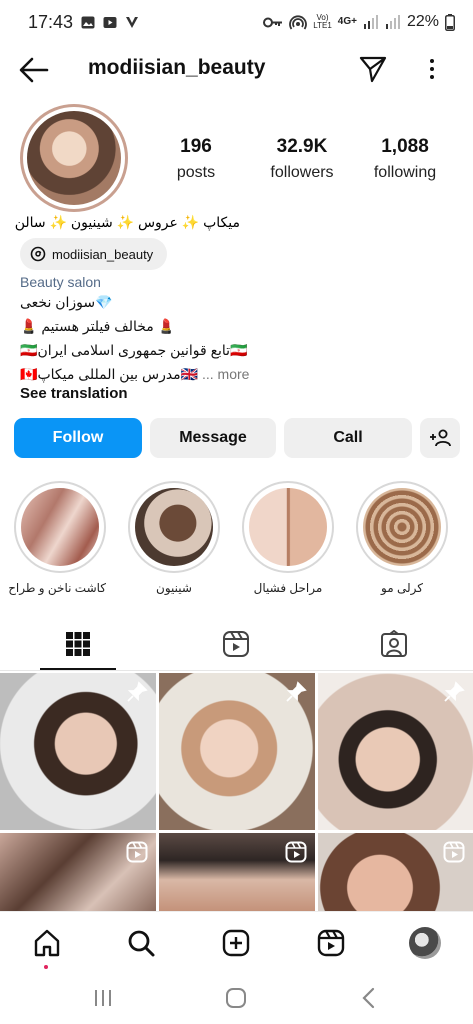 The height and width of the screenshot is (1024, 473). What do you see at coordinates (134, 350) in the screenshot?
I see `bio-line-laws: 🇮🇷تابع قوانین جمهوری اسلامی ایران🇮🇷` at bounding box center [134, 350].